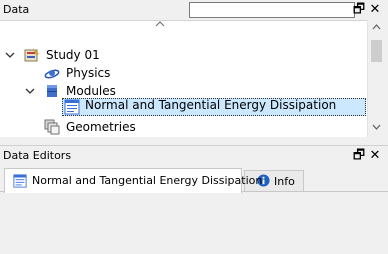  What do you see at coordinates (284, 181) in the screenshot?
I see `tab-label: Info` at bounding box center [284, 181].